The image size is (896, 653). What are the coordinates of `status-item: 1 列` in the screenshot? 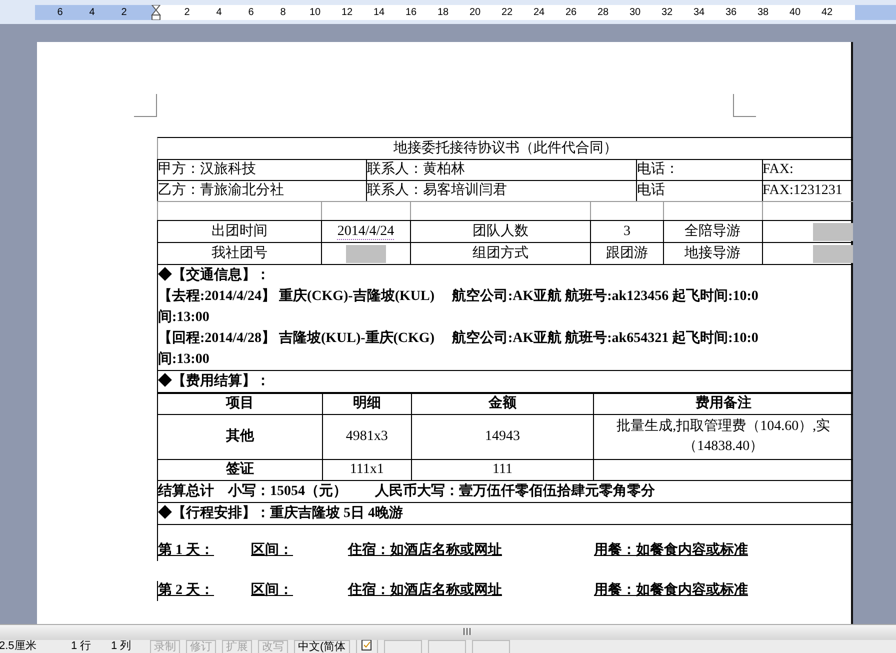 It's located at (121, 646).